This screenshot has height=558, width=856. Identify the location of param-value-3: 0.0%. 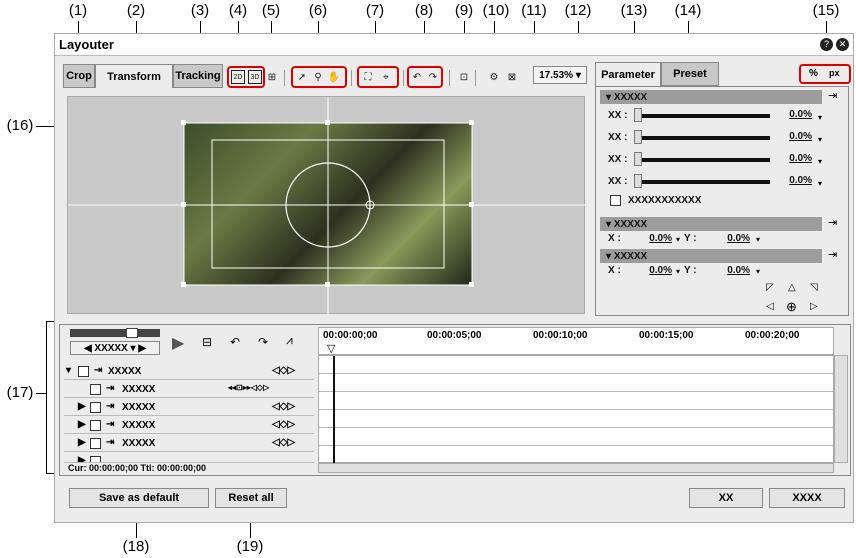
(796, 158).